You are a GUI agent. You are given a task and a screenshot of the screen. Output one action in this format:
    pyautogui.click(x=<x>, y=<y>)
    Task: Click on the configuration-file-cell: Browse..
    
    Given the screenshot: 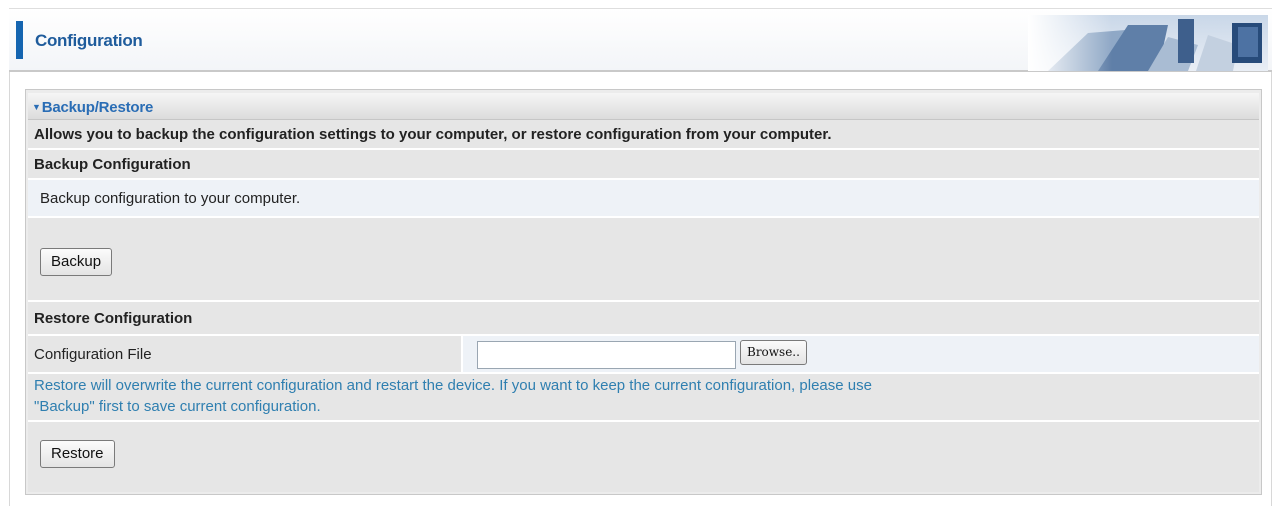 What is the action you would take?
    pyautogui.click(x=860, y=354)
    